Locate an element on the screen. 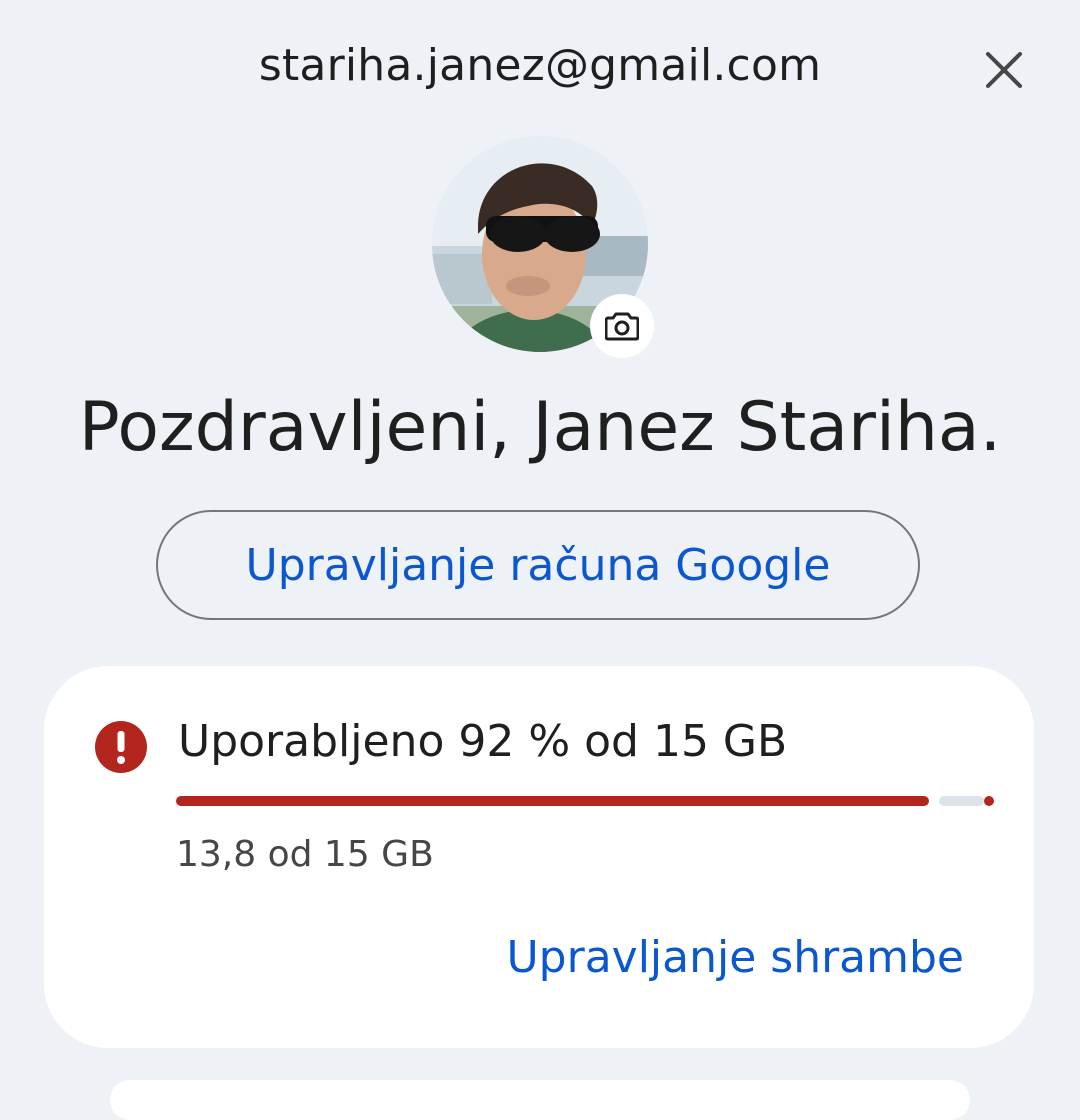  storage-progress-bar is located at coordinates (585, 801).